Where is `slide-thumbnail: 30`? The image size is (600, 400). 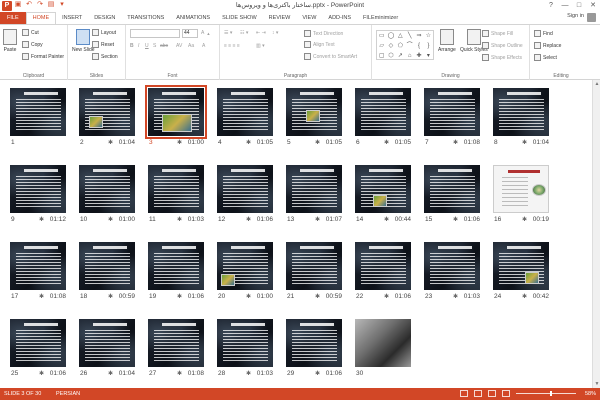 slide-thumbnail: 30 is located at coordinates (383, 350).